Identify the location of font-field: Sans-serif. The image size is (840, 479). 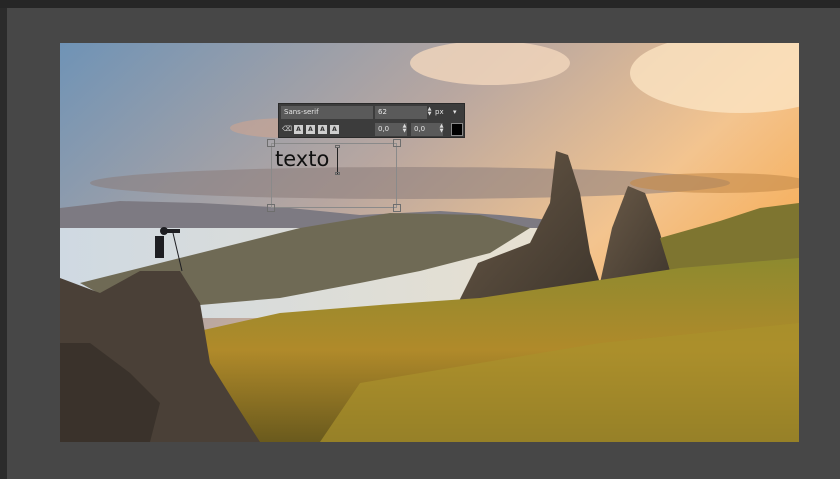
(327, 112).